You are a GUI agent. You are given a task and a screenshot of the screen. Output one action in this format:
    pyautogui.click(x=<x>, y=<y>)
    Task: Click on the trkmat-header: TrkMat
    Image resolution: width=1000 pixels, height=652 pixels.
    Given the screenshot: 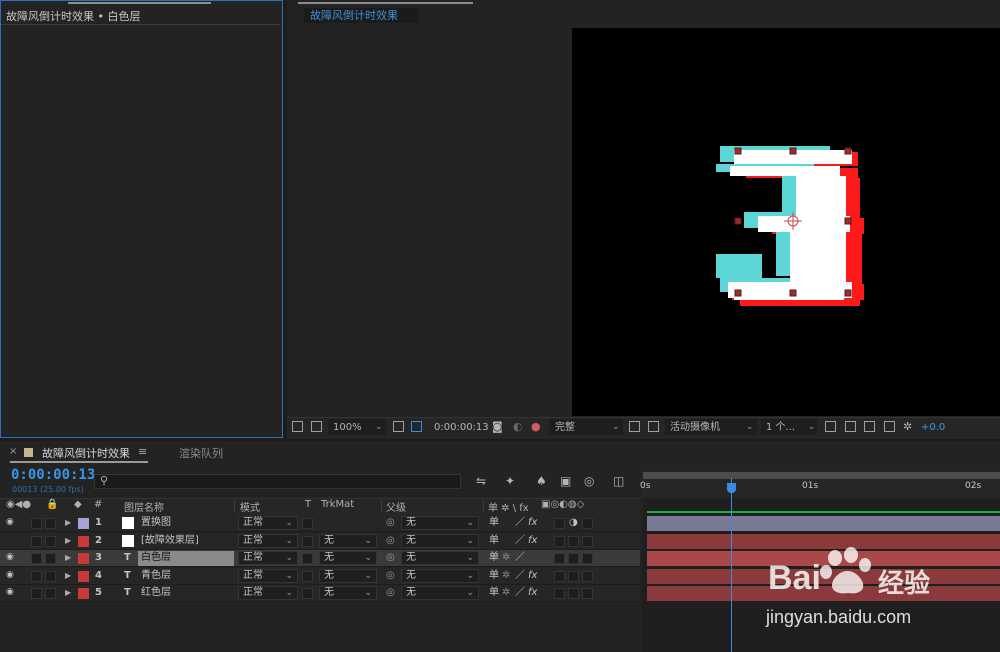 What is the action you would take?
    pyautogui.click(x=337, y=504)
    